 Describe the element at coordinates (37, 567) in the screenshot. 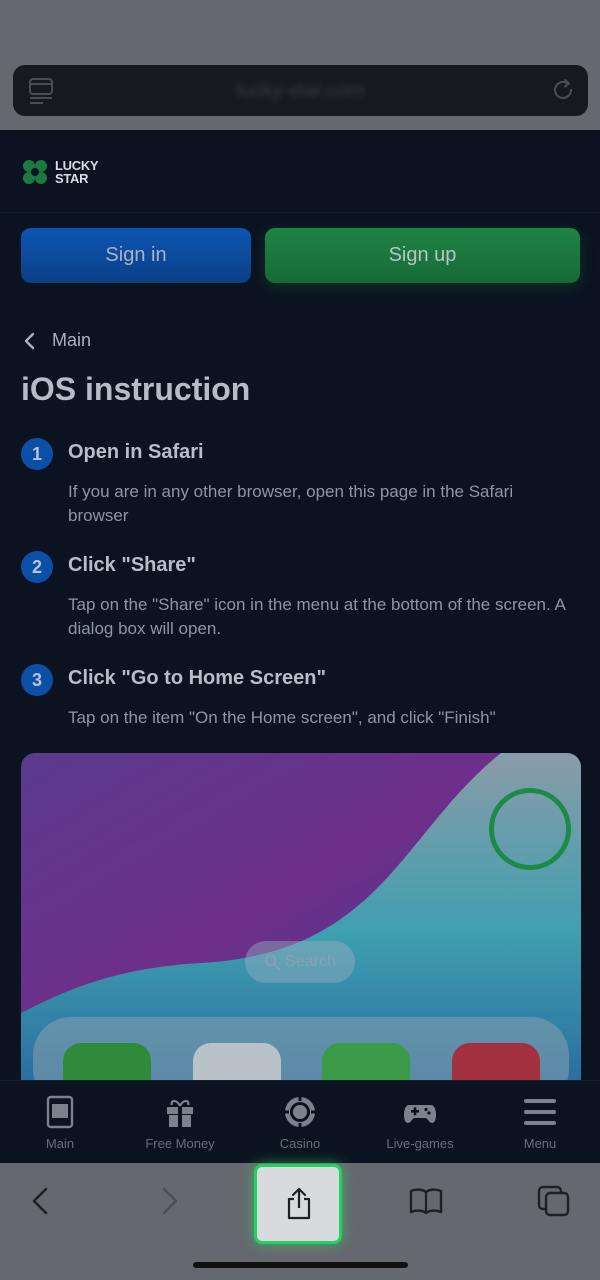

I see `step-number: 2` at that location.